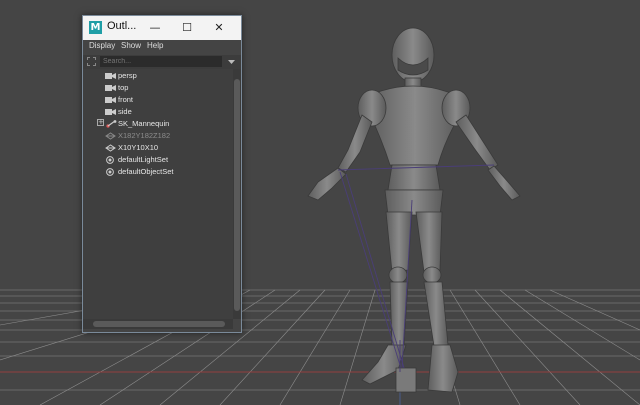  Describe the element at coordinates (144, 123) in the screenshot. I see `outliner-item-label: SK_Mannequin` at that location.